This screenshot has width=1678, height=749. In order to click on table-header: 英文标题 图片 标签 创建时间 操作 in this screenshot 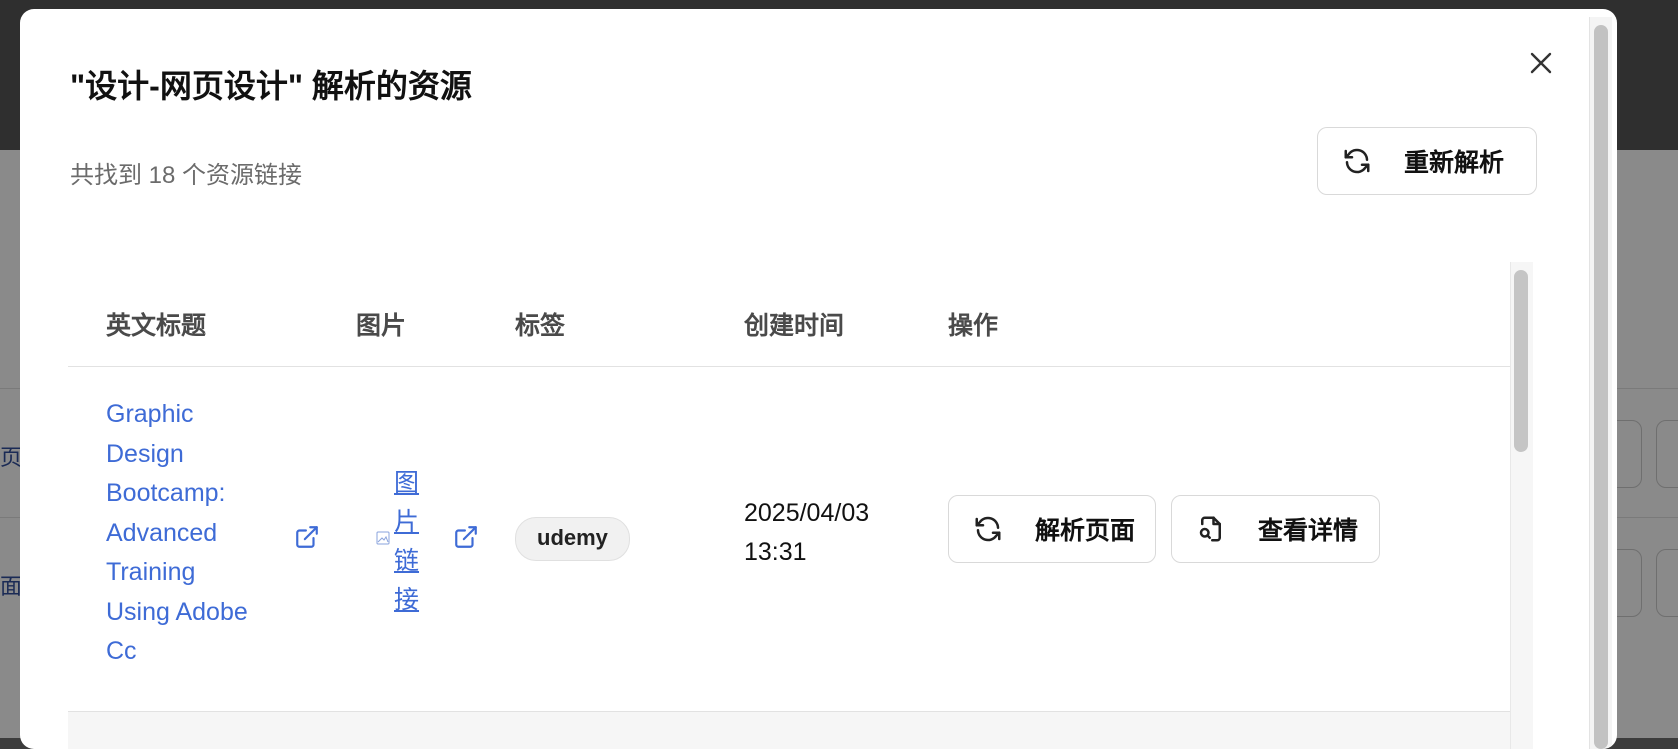, I will do `click(789, 314)`.